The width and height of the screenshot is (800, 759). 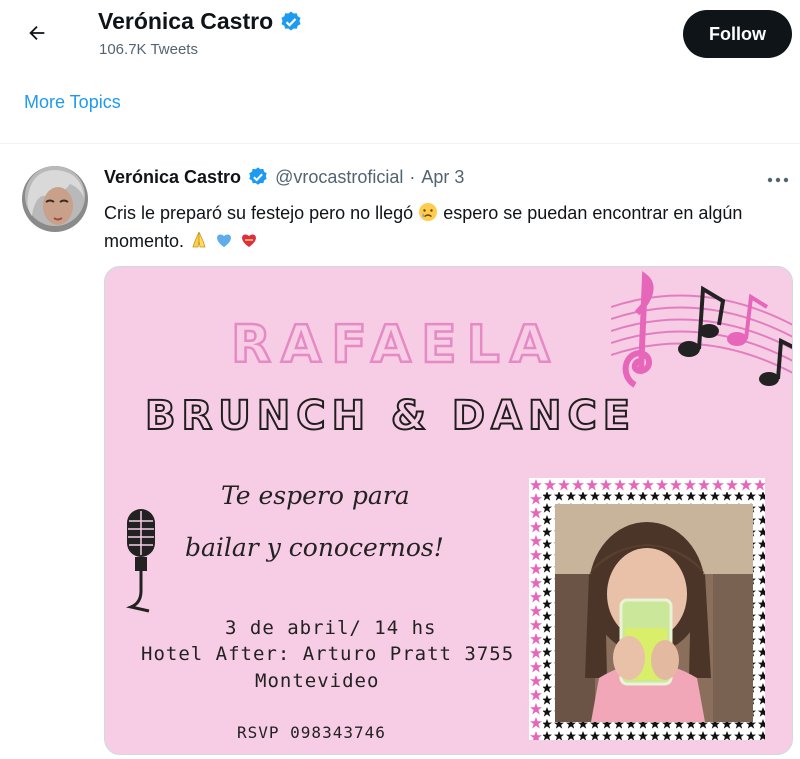 I want to click on event-rsvp: RSVP 098343746, so click(x=311, y=732).